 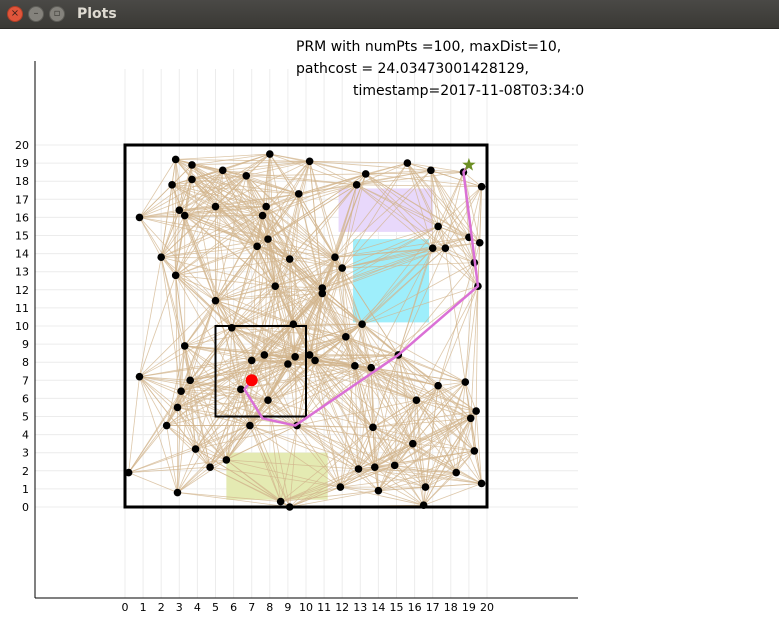 I want to click on x-tick-label: 15, so click(x=397, y=607).